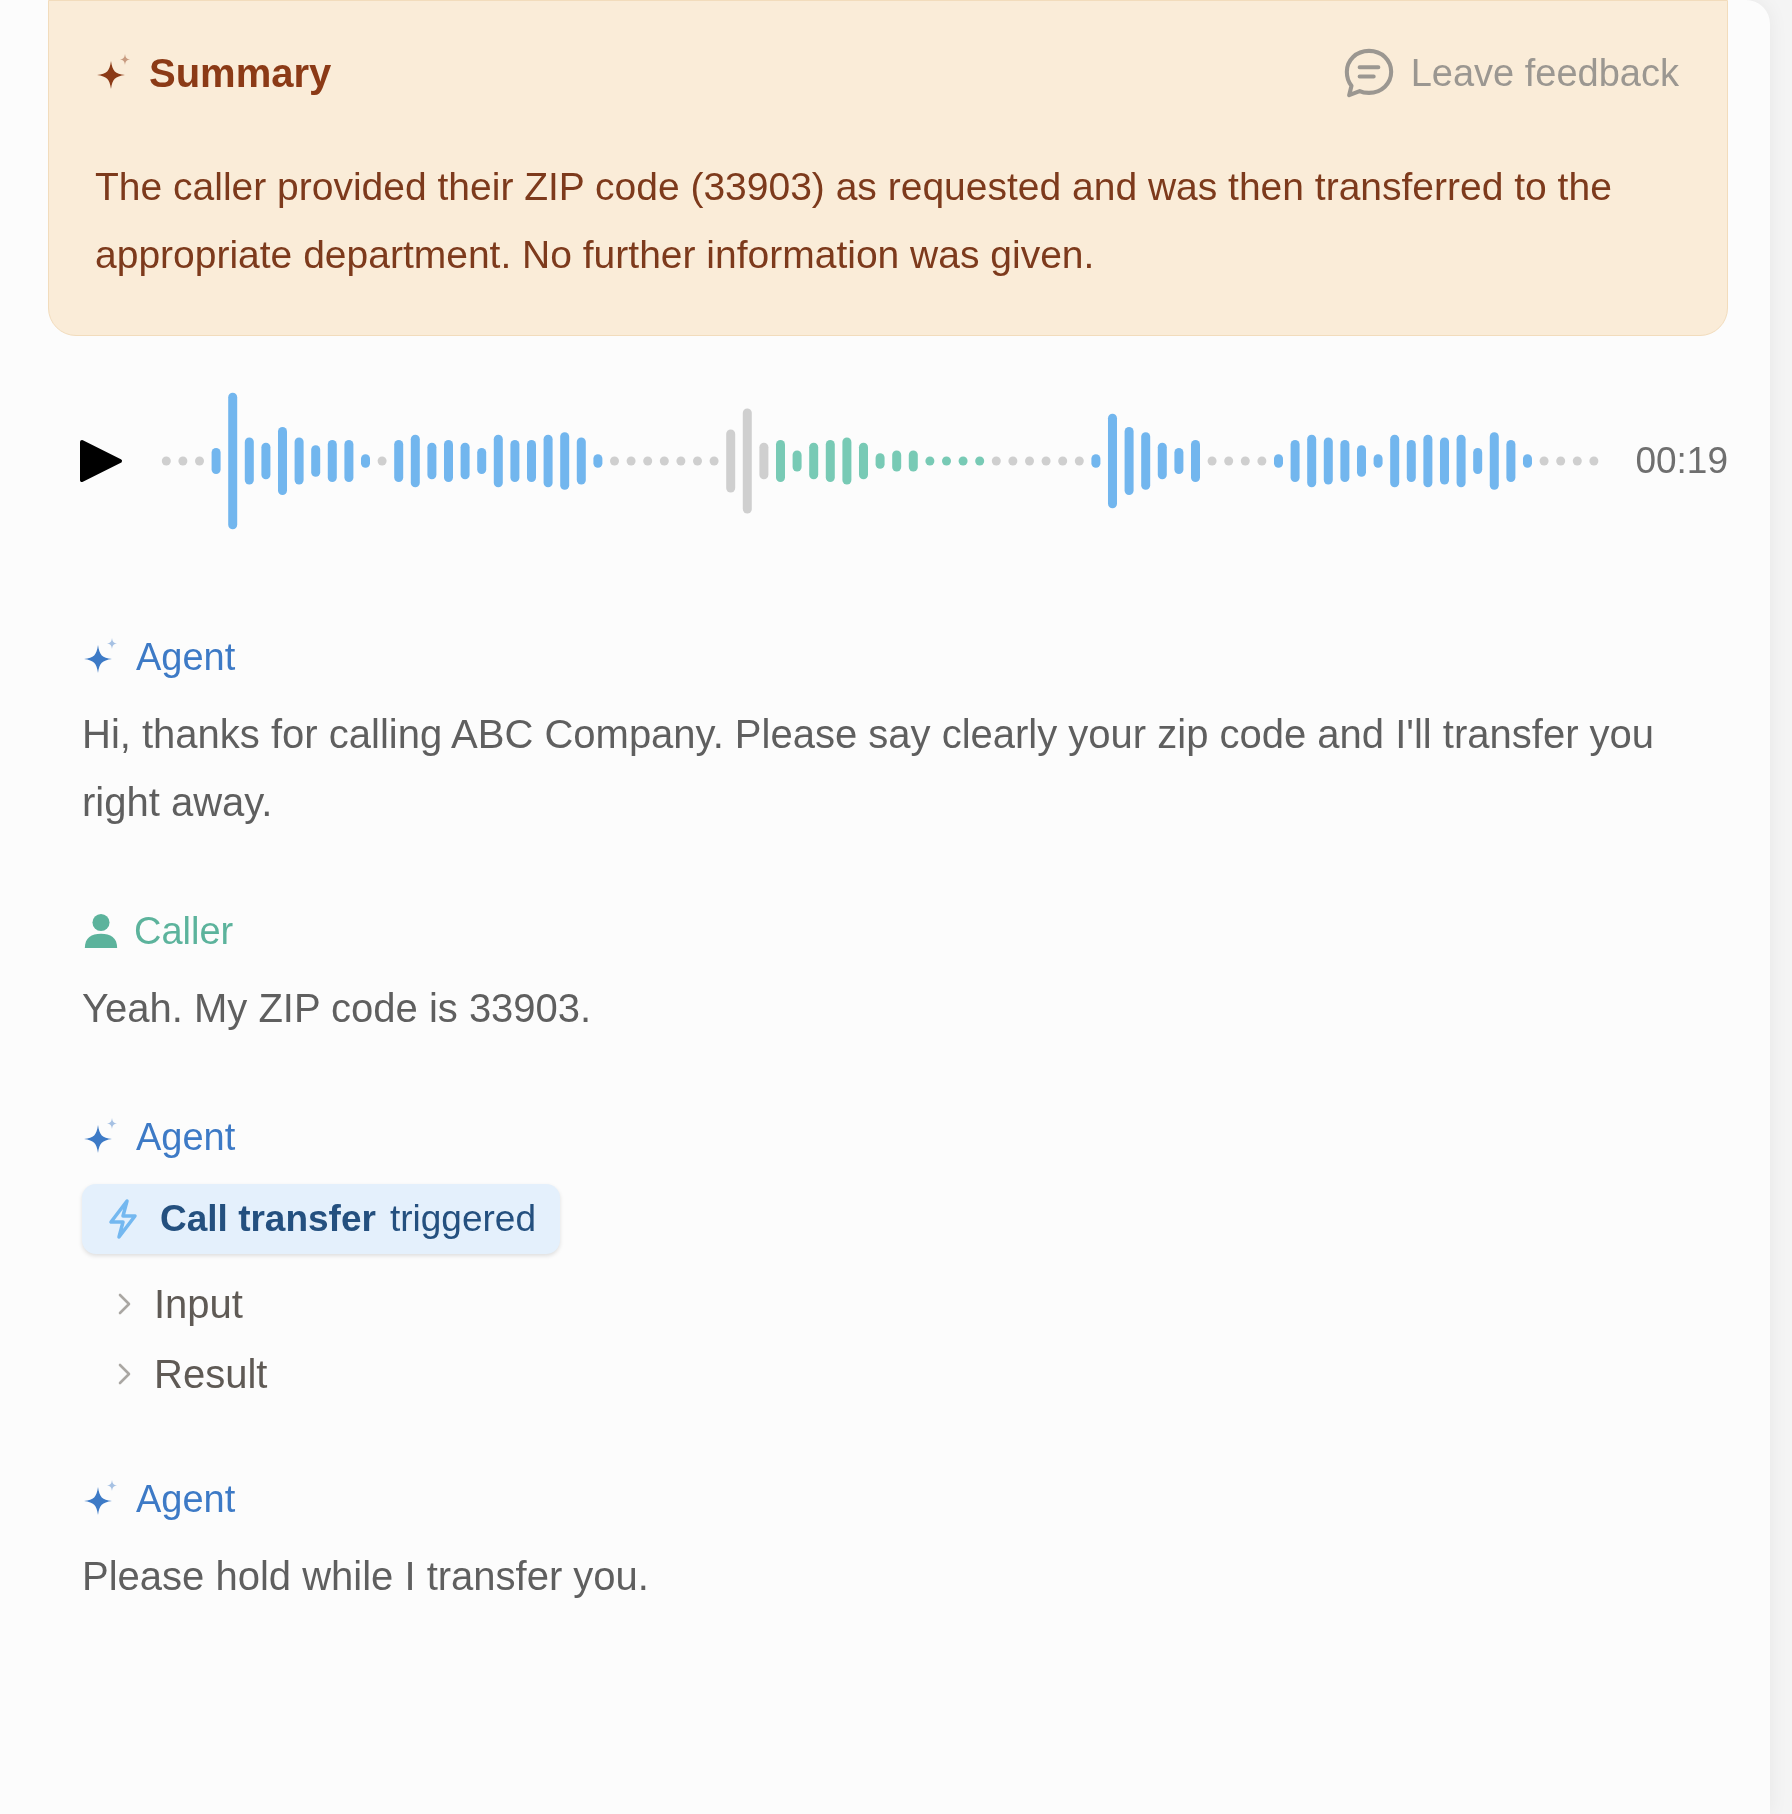  What do you see at coordinates (854, 221) in the screenshot?
I see `summary-text: The caller provided their ZIP code (33903) as requested and was then transferred to the appropriate department. No further information was given.` at bounding box center [854, 221].